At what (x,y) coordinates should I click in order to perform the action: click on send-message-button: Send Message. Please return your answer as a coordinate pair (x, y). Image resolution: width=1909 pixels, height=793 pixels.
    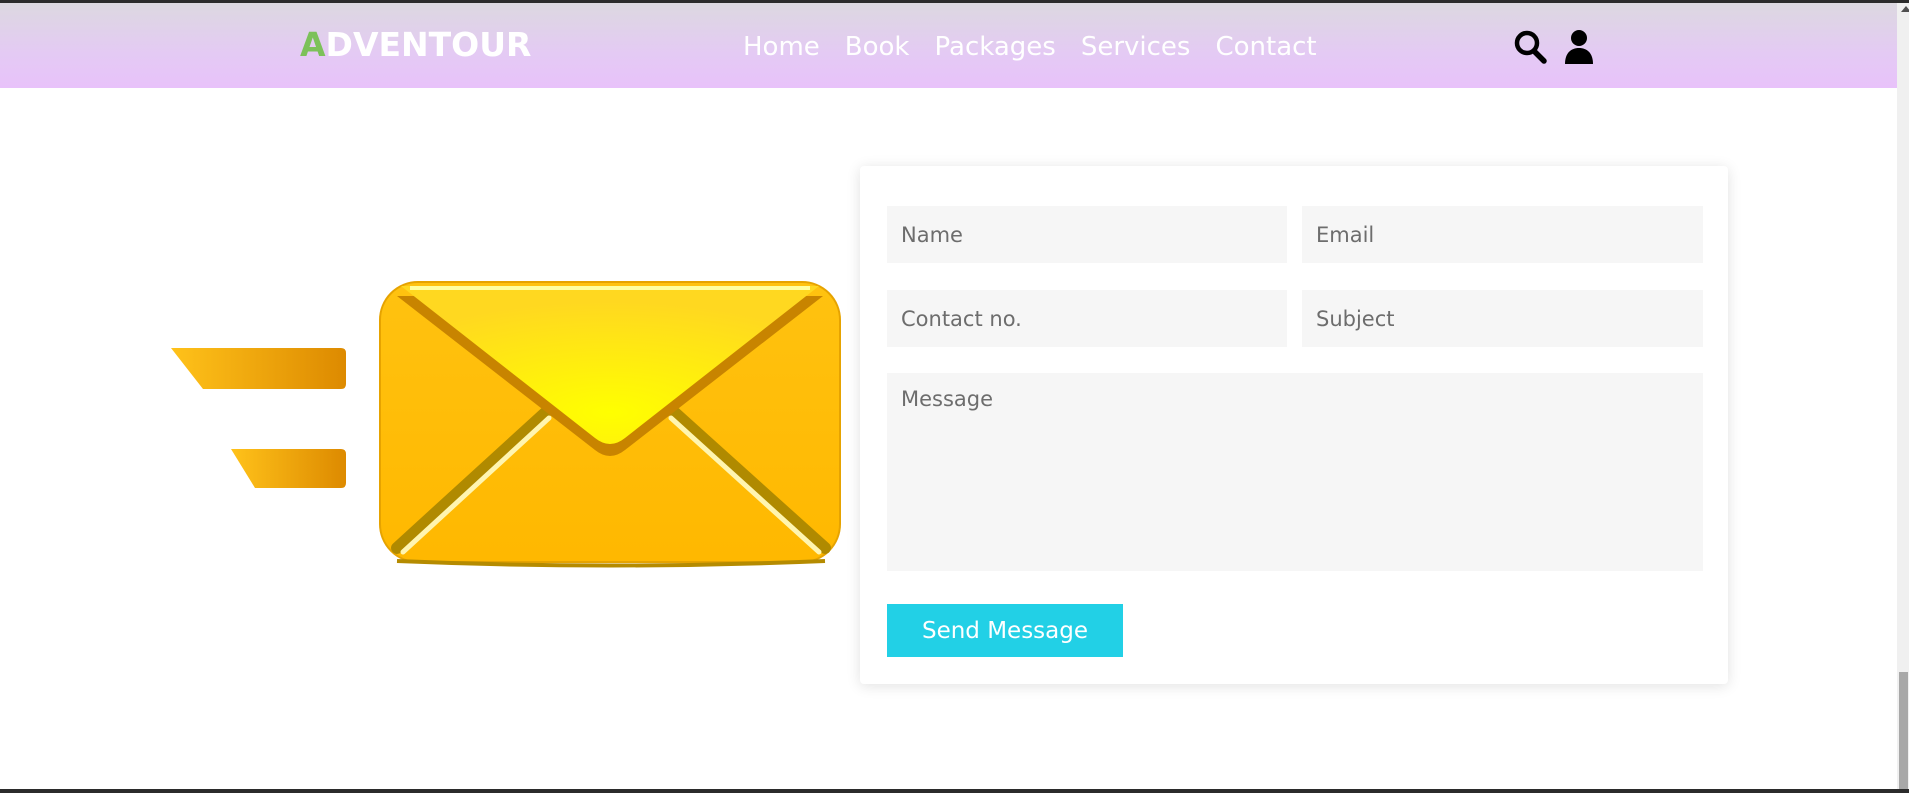
    Looking at the image, I should click on (1005, 630).